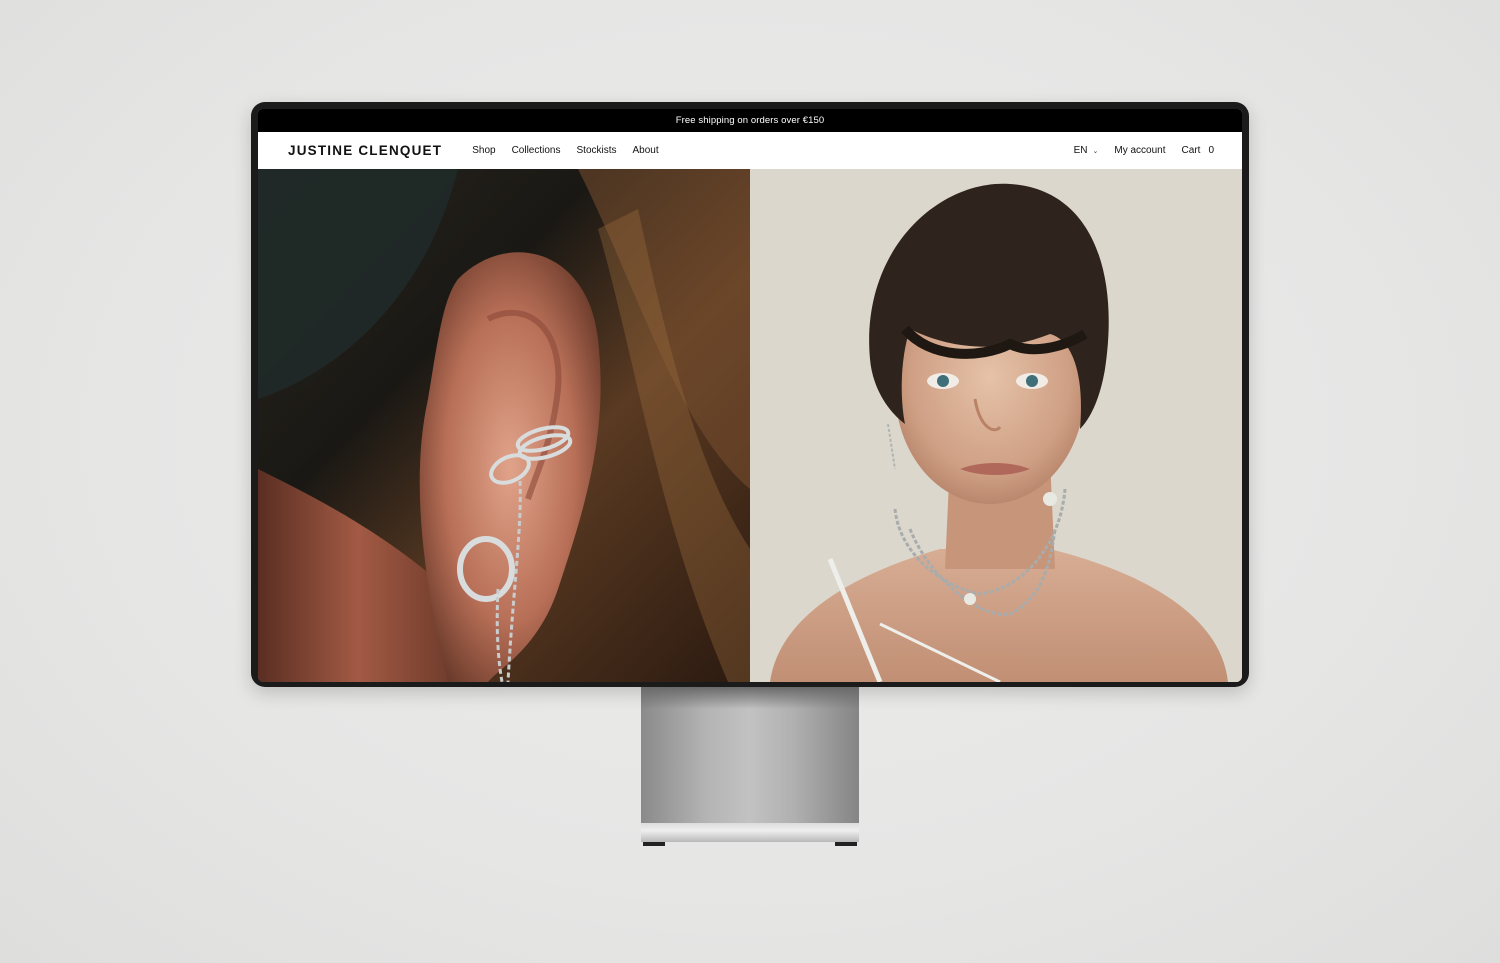 This screenshot has width=1500, height=963. Describe the element at coordinates (846, 844) in the screenshot. I see `stand-foot-right` at that location.